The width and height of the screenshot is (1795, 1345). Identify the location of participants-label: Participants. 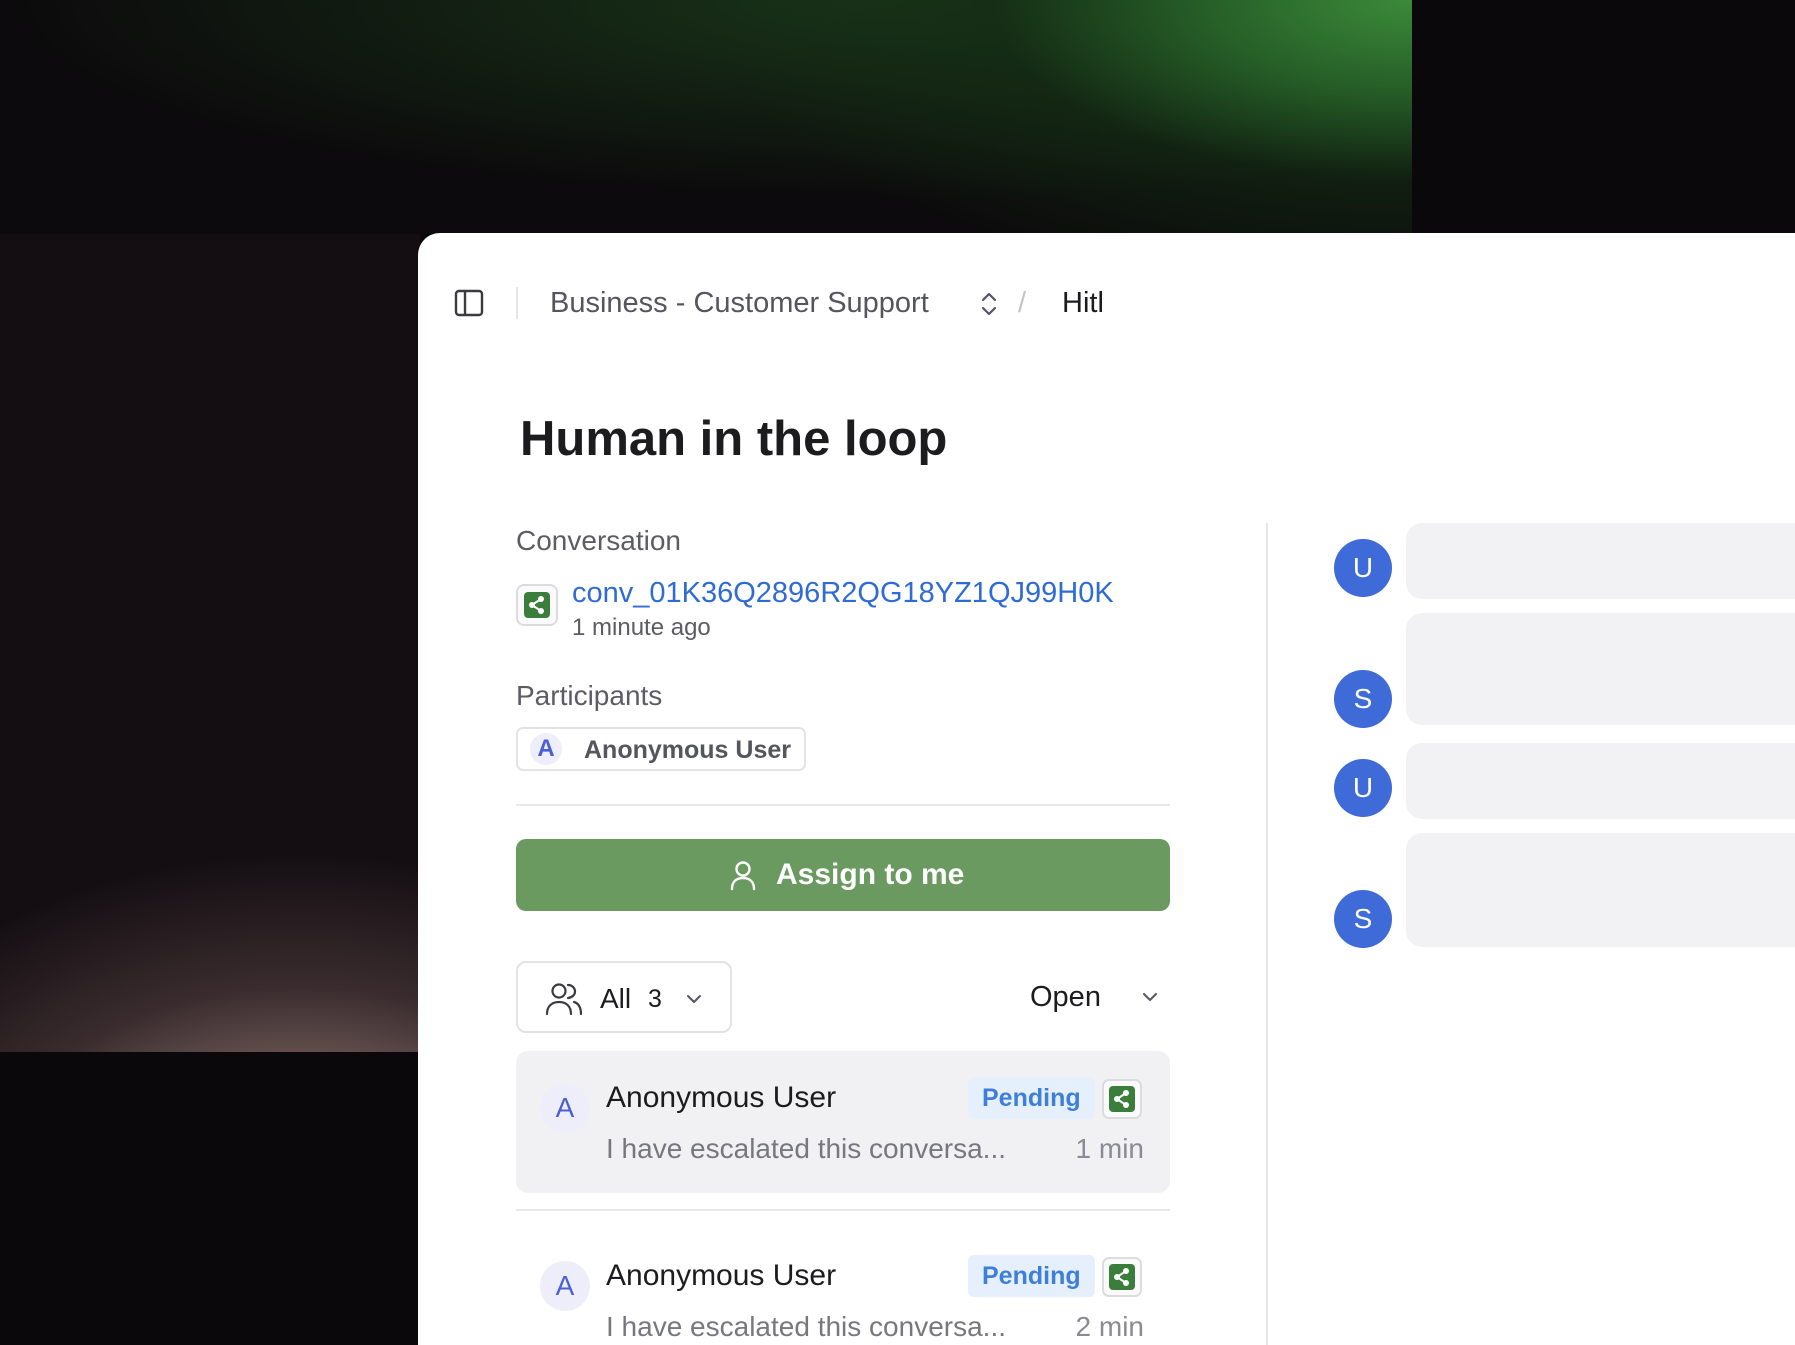
(589, 695).